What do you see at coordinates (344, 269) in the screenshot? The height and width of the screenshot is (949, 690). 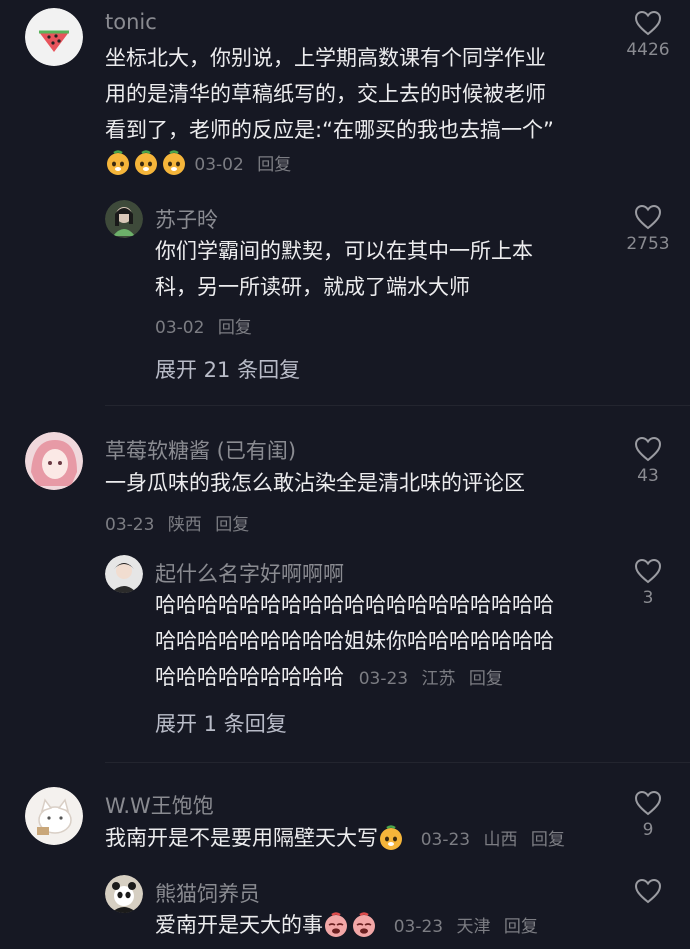 I see `reply-text: 你们学霸间的默契，可以在其中一所上本 科，另一所读研，就成了端水大师` at bounding box center [344, 269].